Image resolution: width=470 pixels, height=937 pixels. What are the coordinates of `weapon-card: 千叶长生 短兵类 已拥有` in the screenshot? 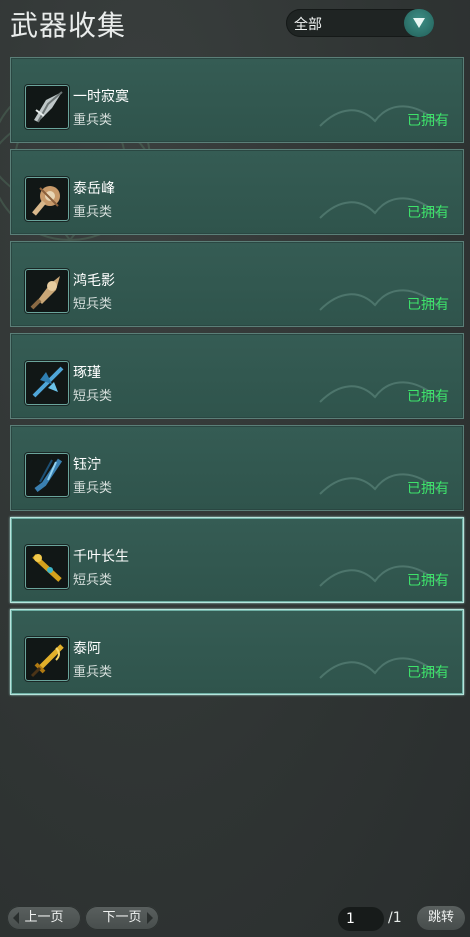 It's located at (237, 560).